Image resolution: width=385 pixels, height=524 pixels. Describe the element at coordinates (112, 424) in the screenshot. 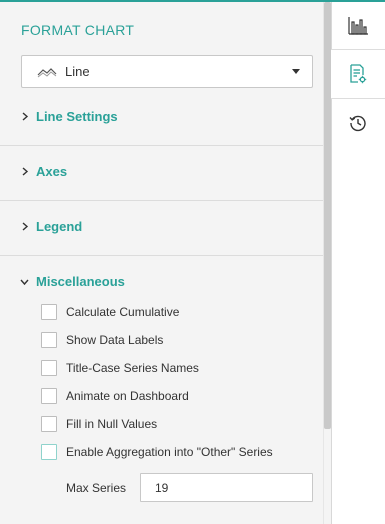

I see `checkbox-label: Fill in Null Values` at that location.